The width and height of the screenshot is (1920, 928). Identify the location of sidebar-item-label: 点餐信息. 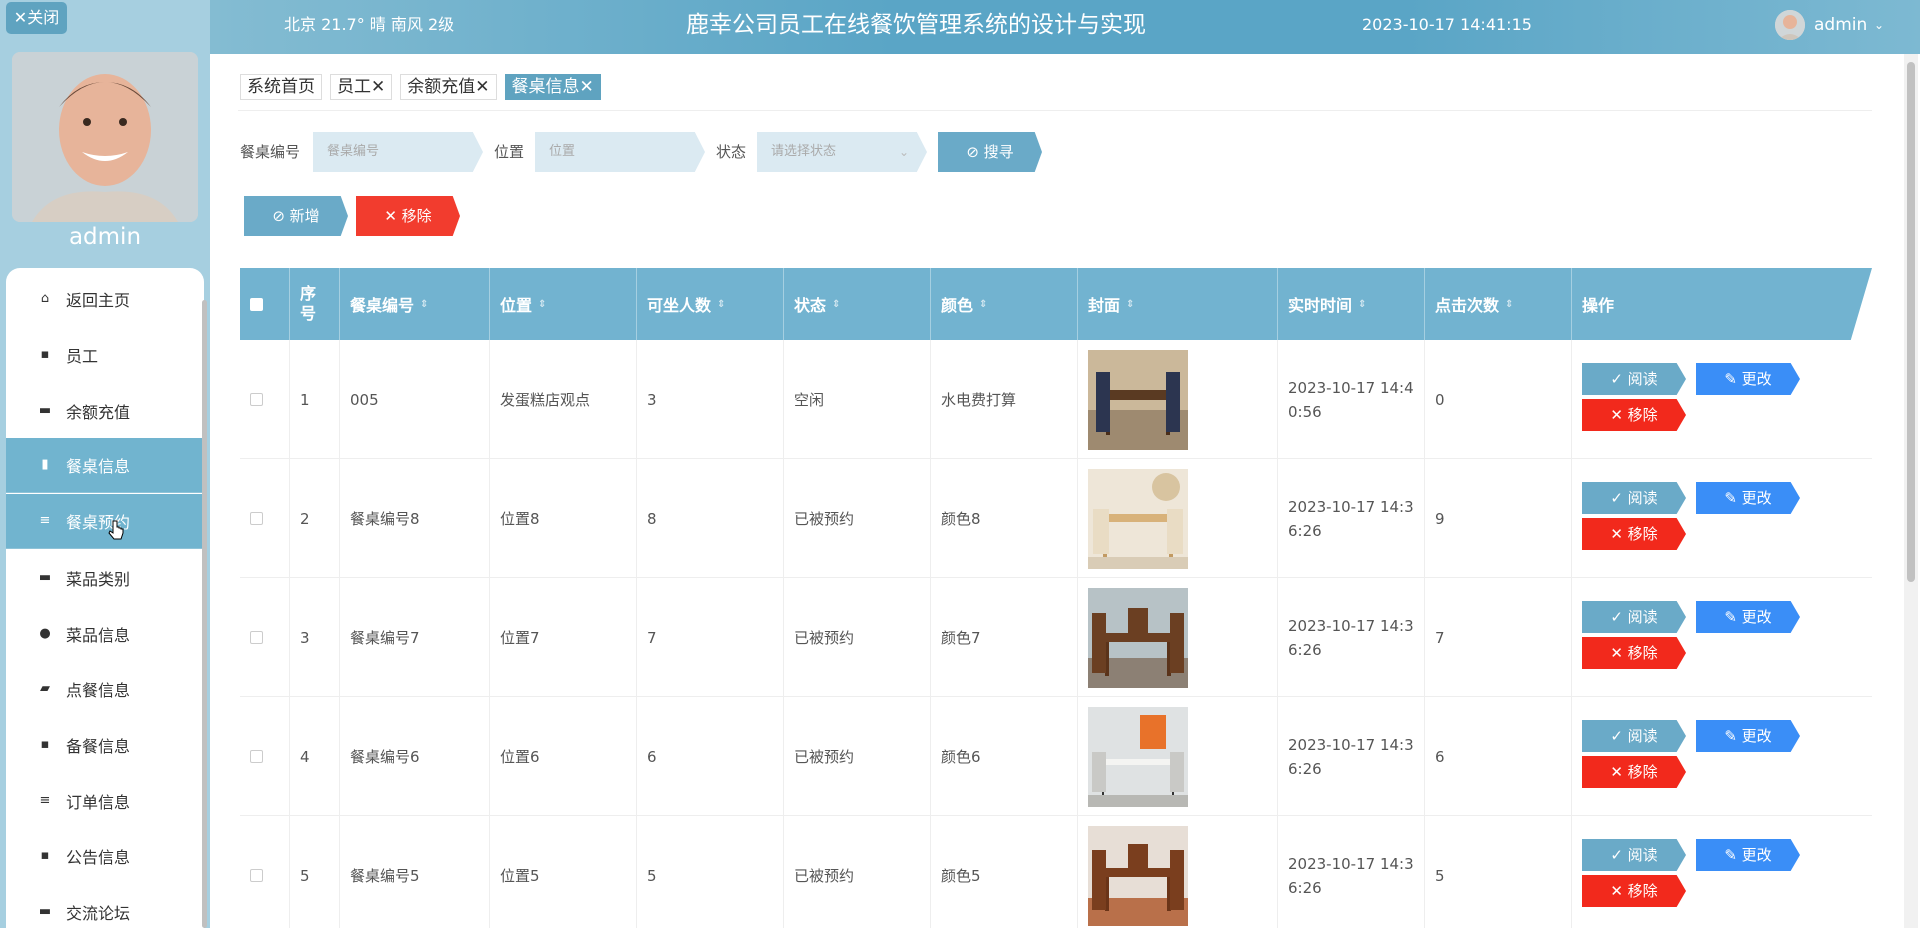
(98, 690).